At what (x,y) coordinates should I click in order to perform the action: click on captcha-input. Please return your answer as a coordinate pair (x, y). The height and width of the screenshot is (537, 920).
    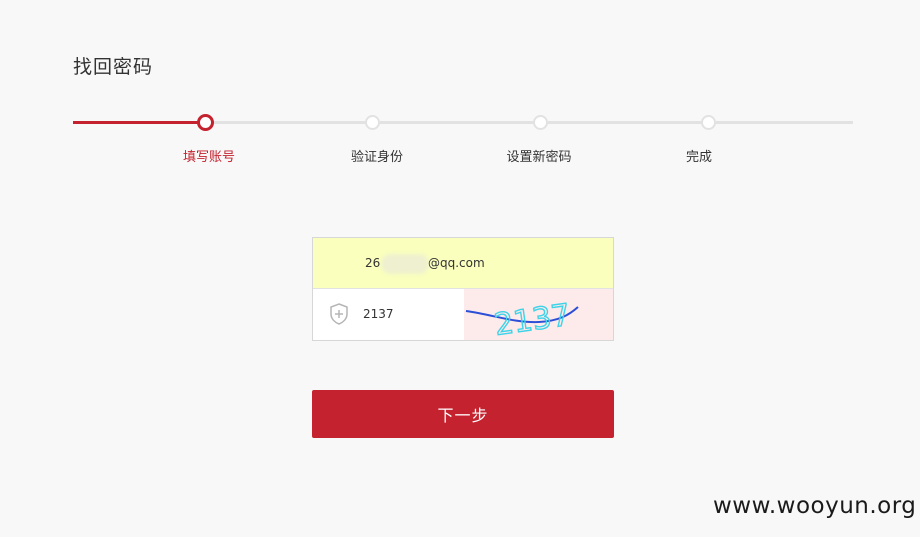
    Looking at the image, I should click on (410, 314).